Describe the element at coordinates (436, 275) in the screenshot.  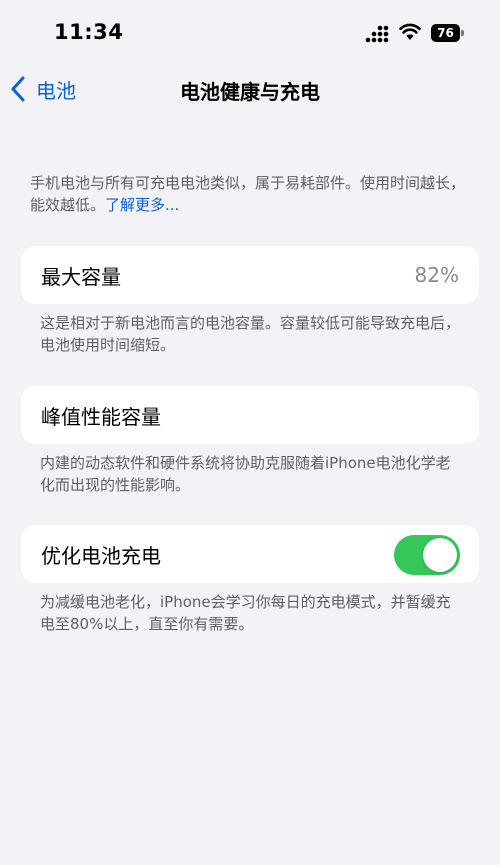
I see `max-capacity-value: 82%` at that location.